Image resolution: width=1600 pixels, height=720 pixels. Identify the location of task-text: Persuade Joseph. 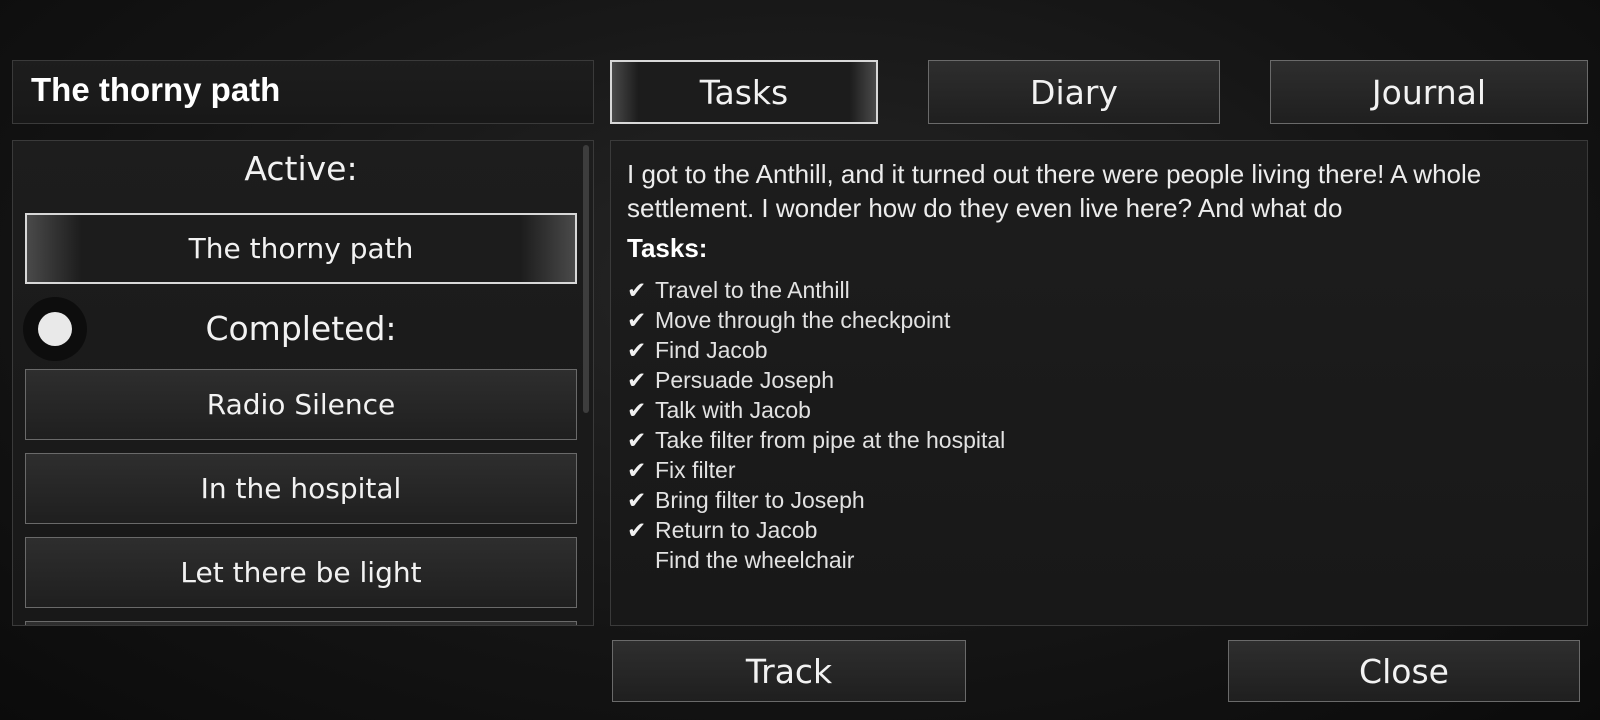
(745, 380).